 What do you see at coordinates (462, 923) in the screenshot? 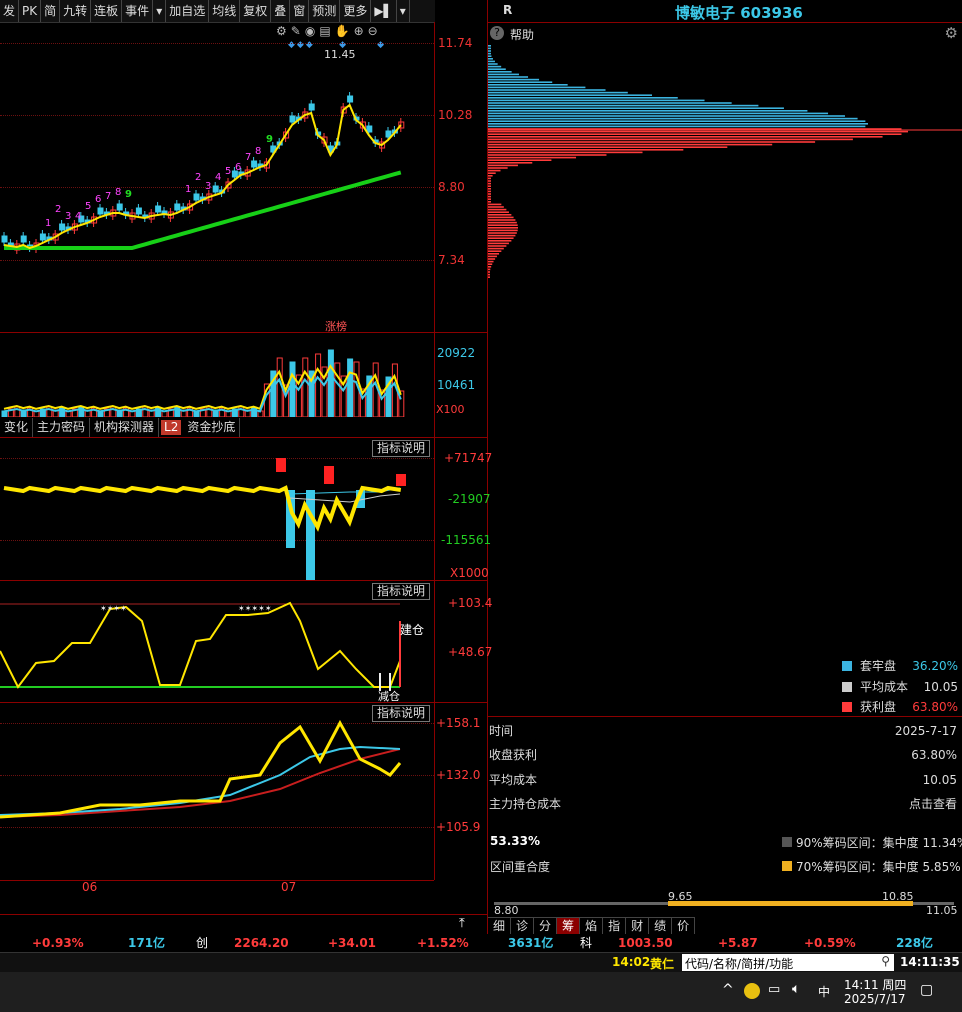
I see `scroll-top-icon: ⤒` at bounding box center [462, 923].